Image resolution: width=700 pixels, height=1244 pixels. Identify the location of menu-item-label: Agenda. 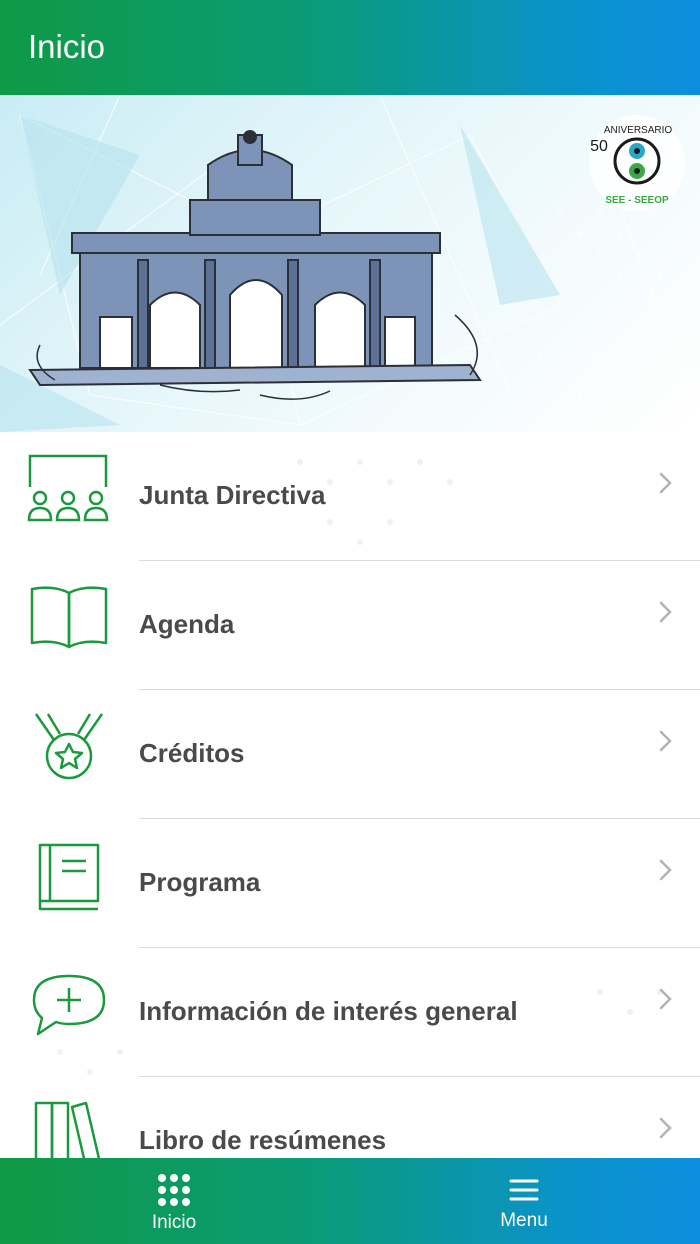
(187, 624).